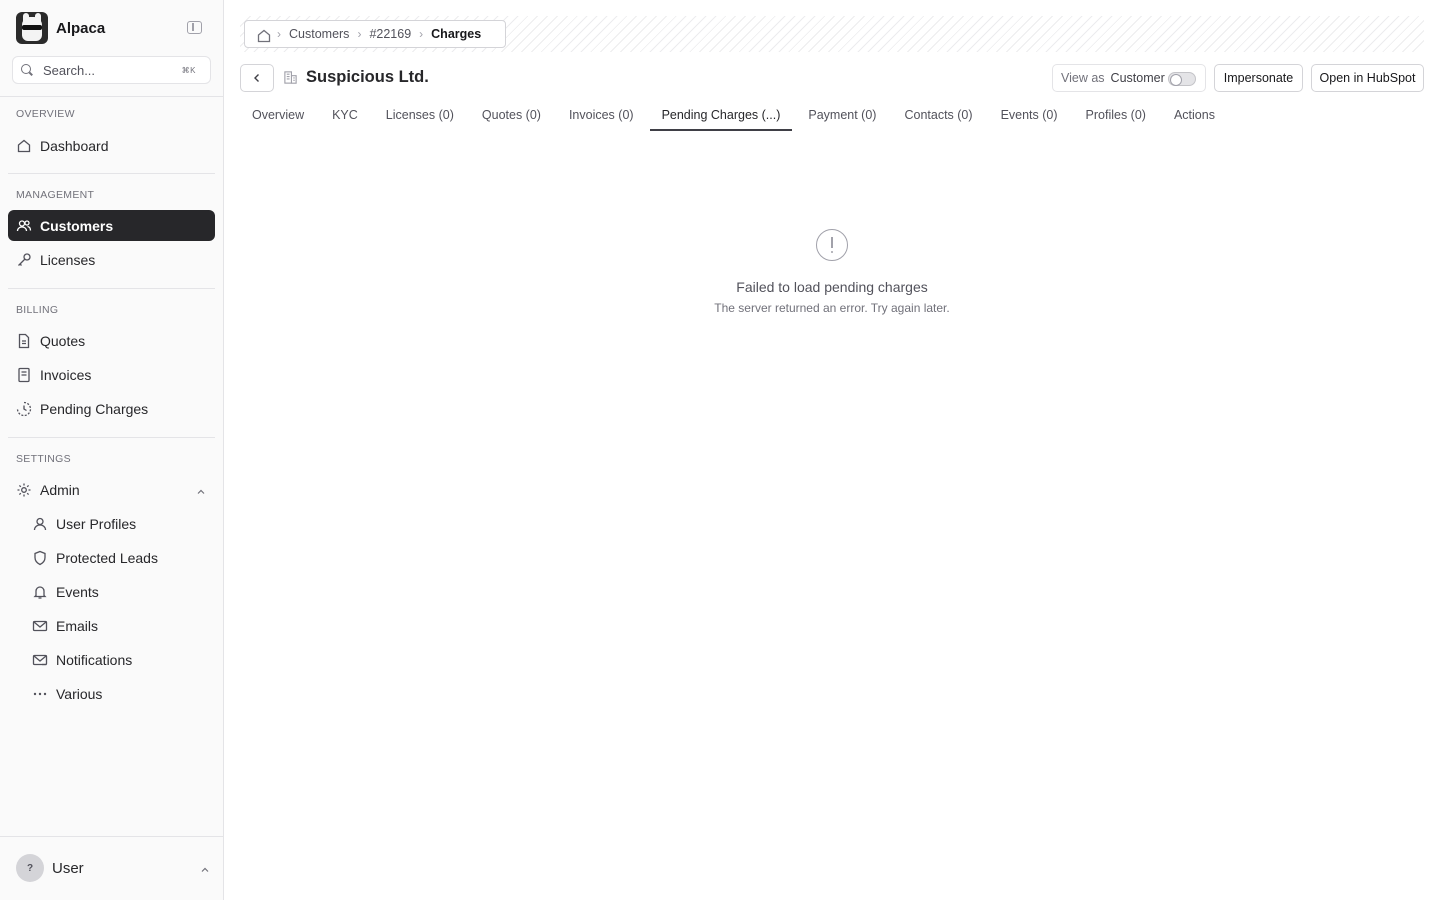 This screenshot has height=900, width=1440. I want to click on tab-kyc: KYC, so click(345, 115).